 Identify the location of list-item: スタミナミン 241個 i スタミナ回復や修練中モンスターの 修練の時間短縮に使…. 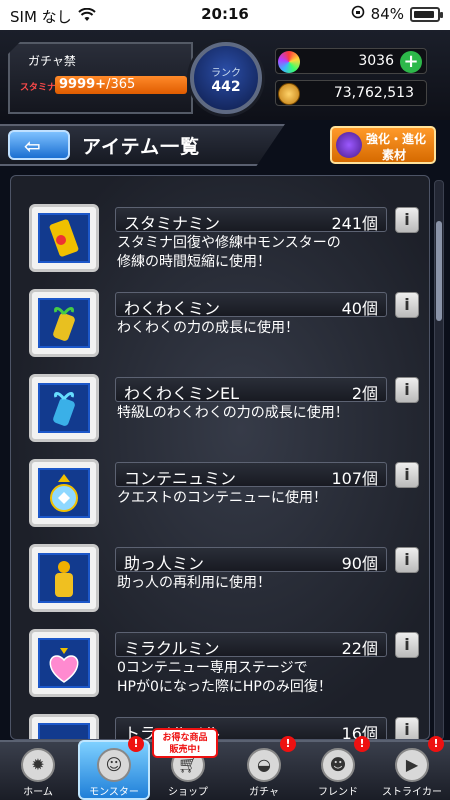
(229, 244).